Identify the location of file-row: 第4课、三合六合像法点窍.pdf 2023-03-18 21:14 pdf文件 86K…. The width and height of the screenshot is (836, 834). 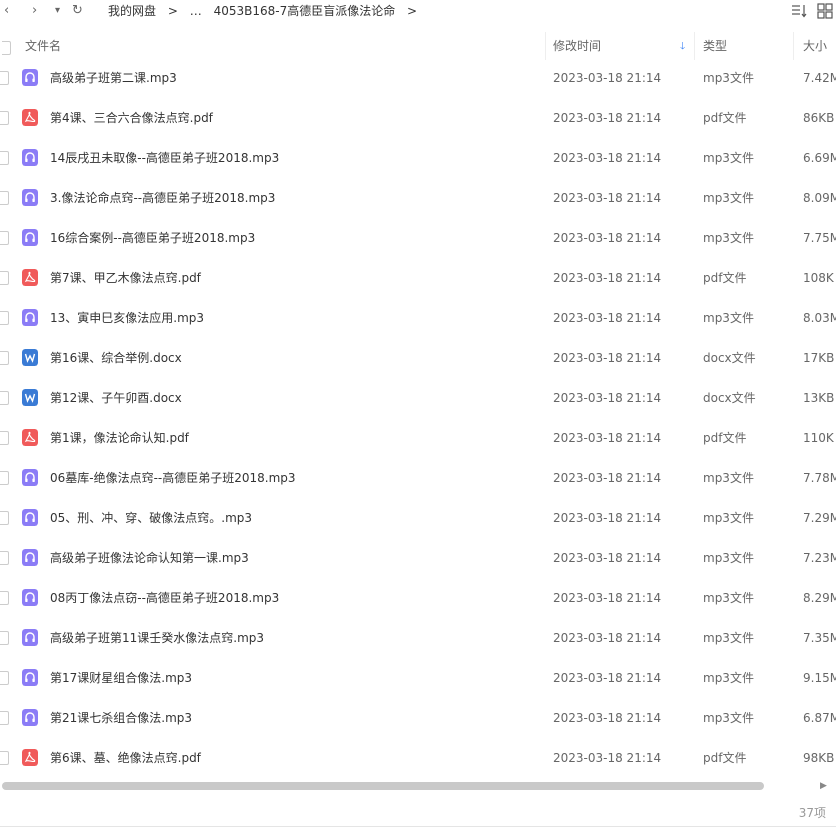
(418, 118).